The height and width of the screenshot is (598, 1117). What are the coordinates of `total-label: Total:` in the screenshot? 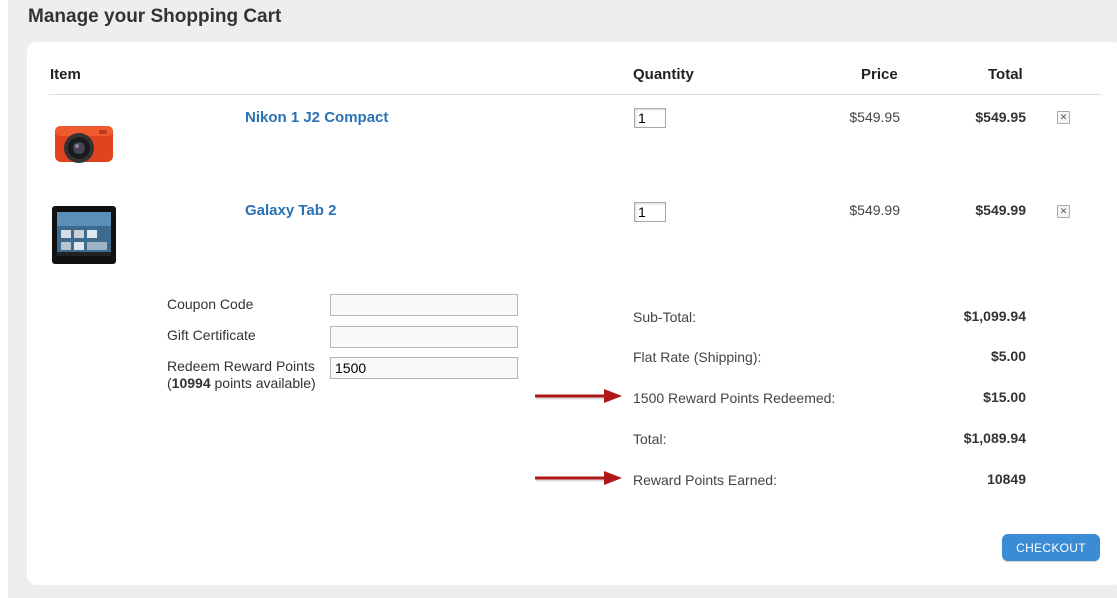 It's located at (650, 439).